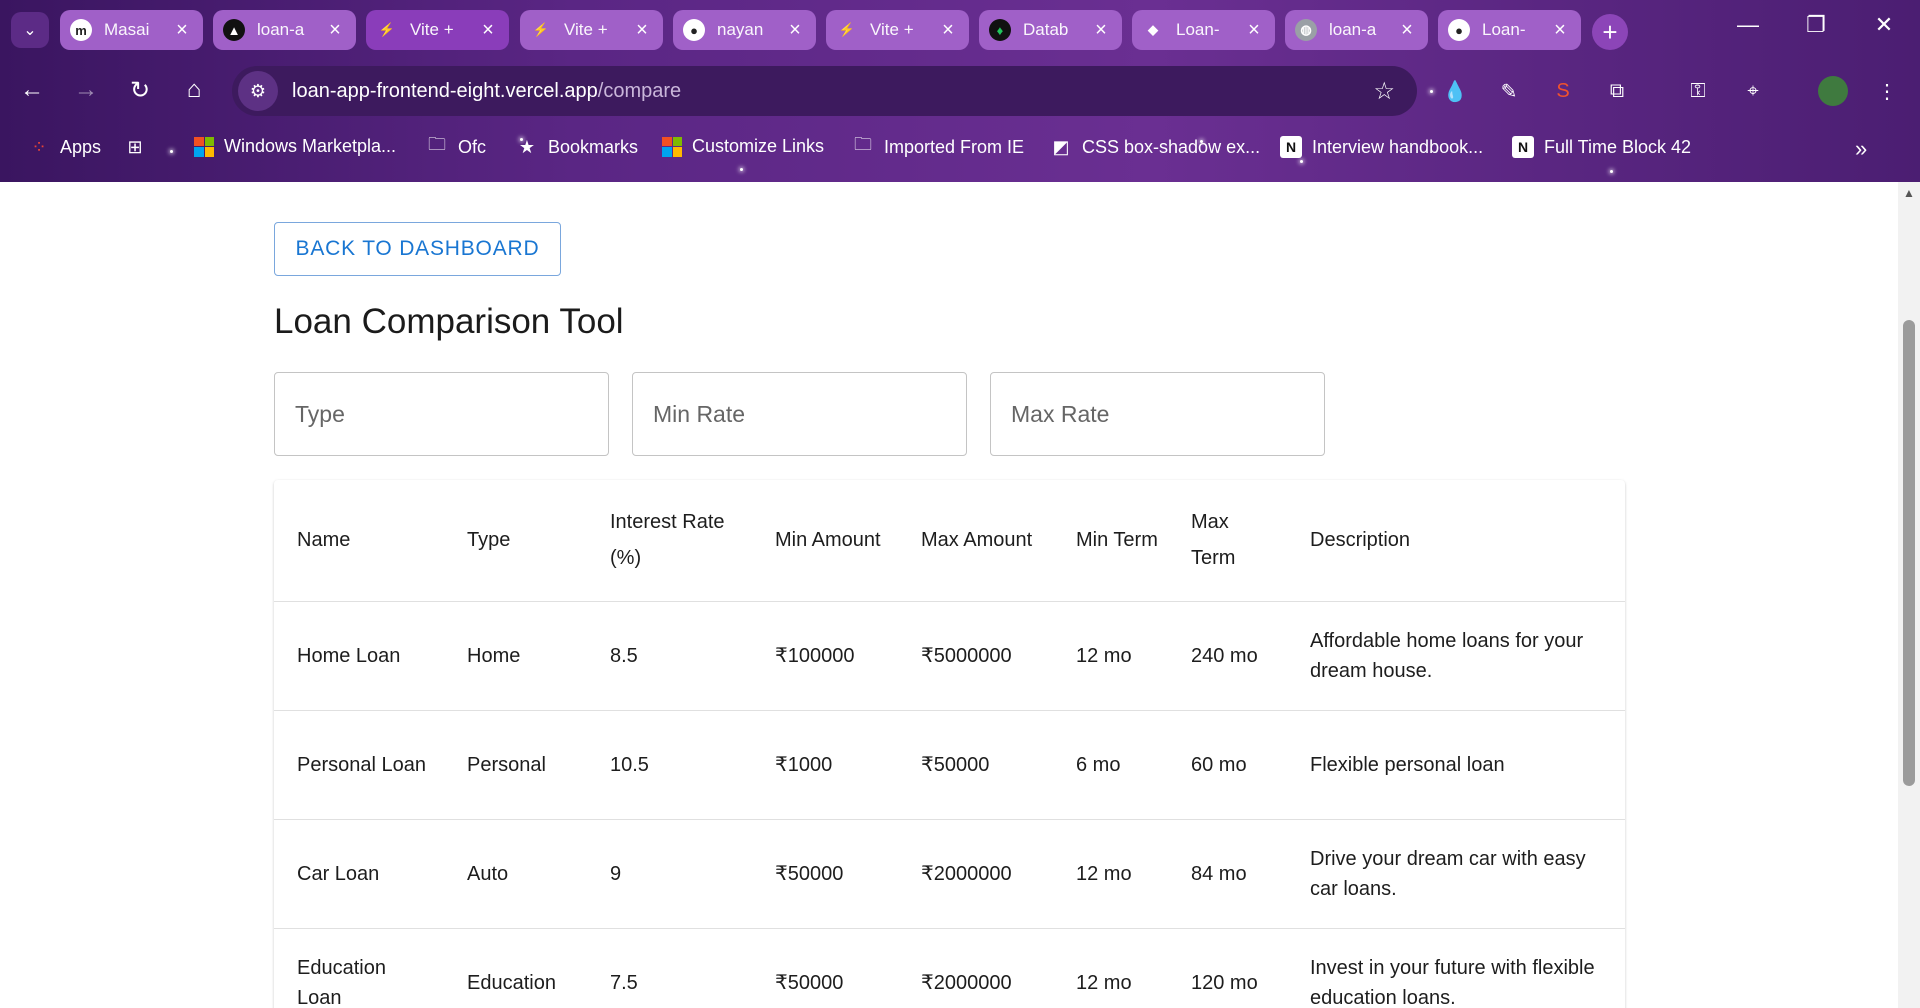 Image resolution: width=1920 pixels, height=1008 pixels. What do you see at coordinates (1356, 30) in the screenshot?
I see `browser-tab: ◍ loan-a ×` at bounding box center [1356, 30].